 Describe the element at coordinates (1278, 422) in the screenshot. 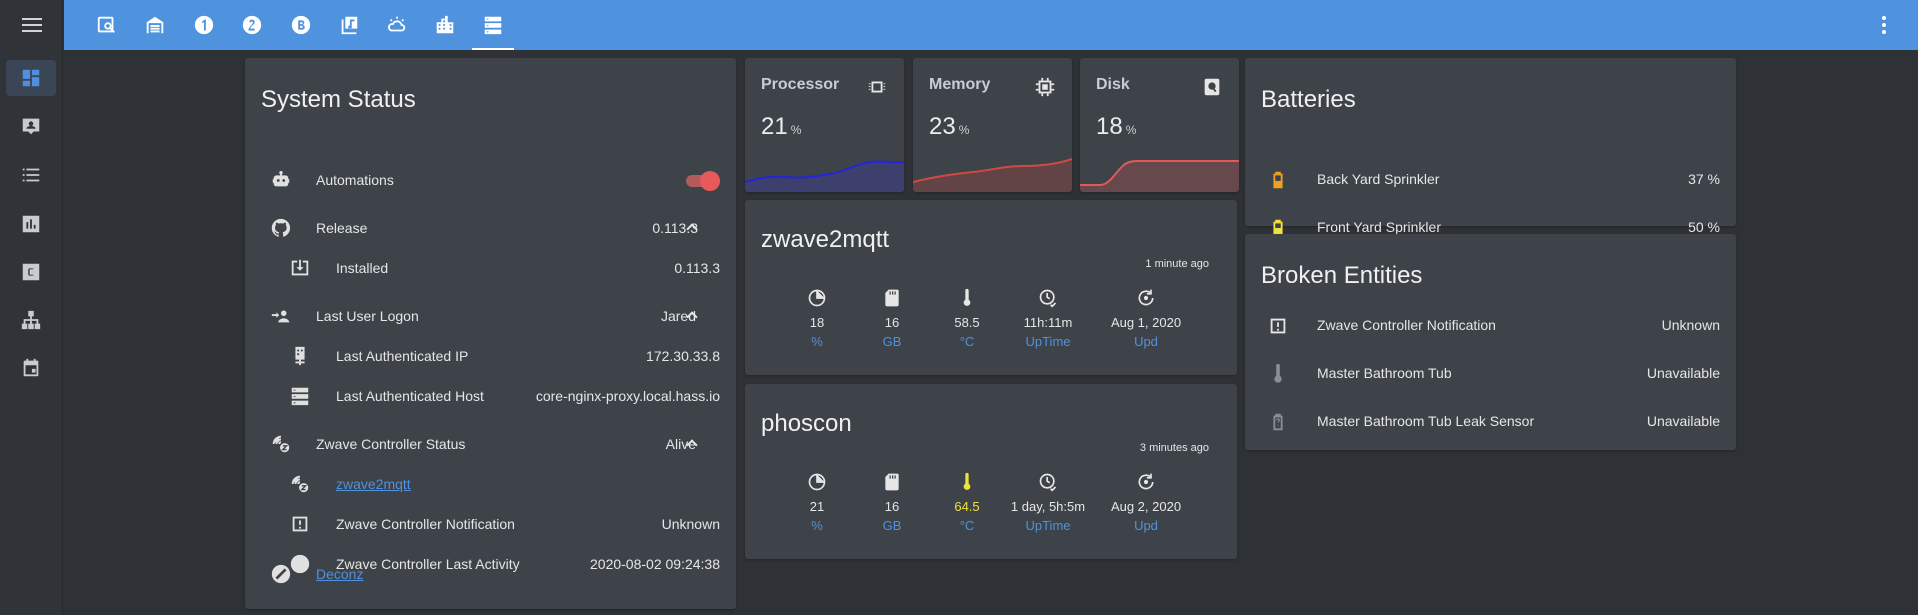

I see `battery-unknown-icon` at that location.